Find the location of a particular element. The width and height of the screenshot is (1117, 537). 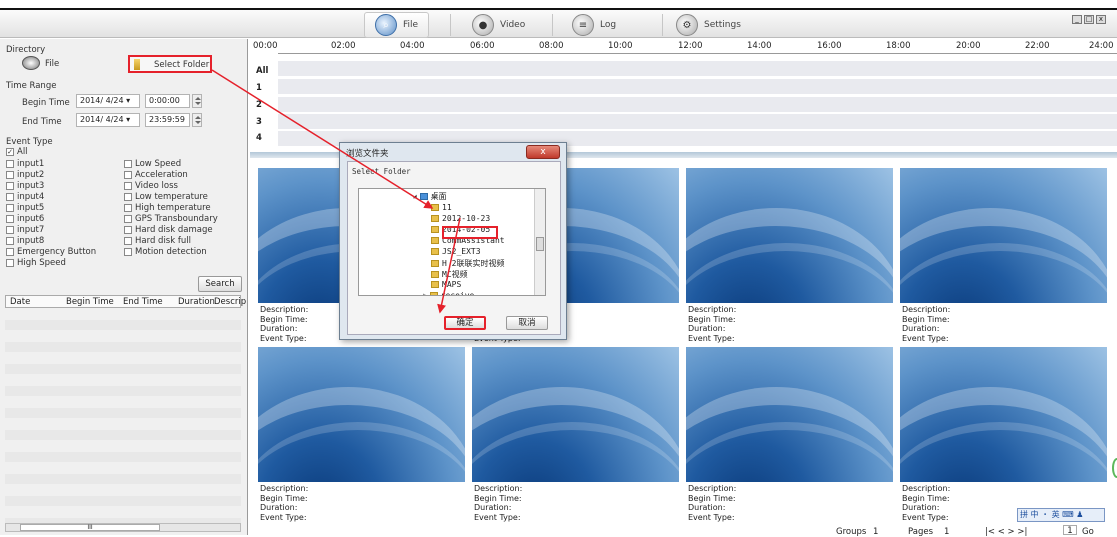

scroll-thumb is located at coordinates (540, 244).